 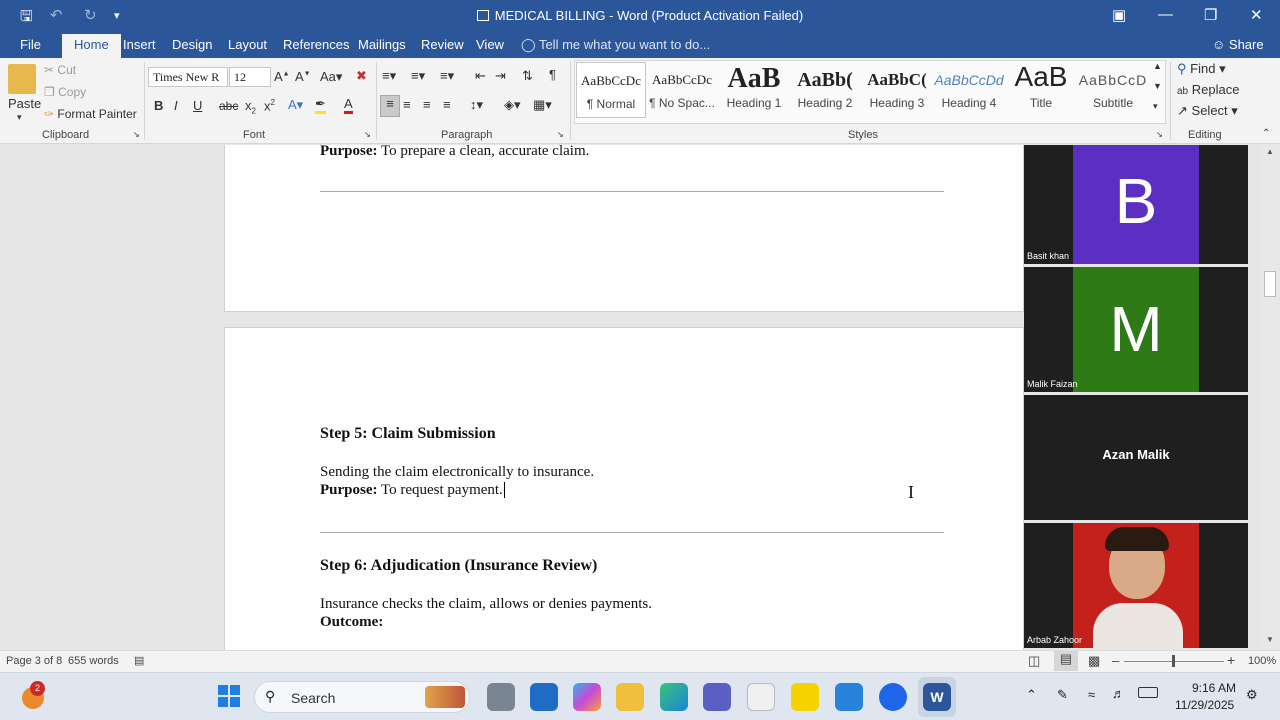 I want to click on cut-button: ✂ Cut, so click(x=60, y=70).